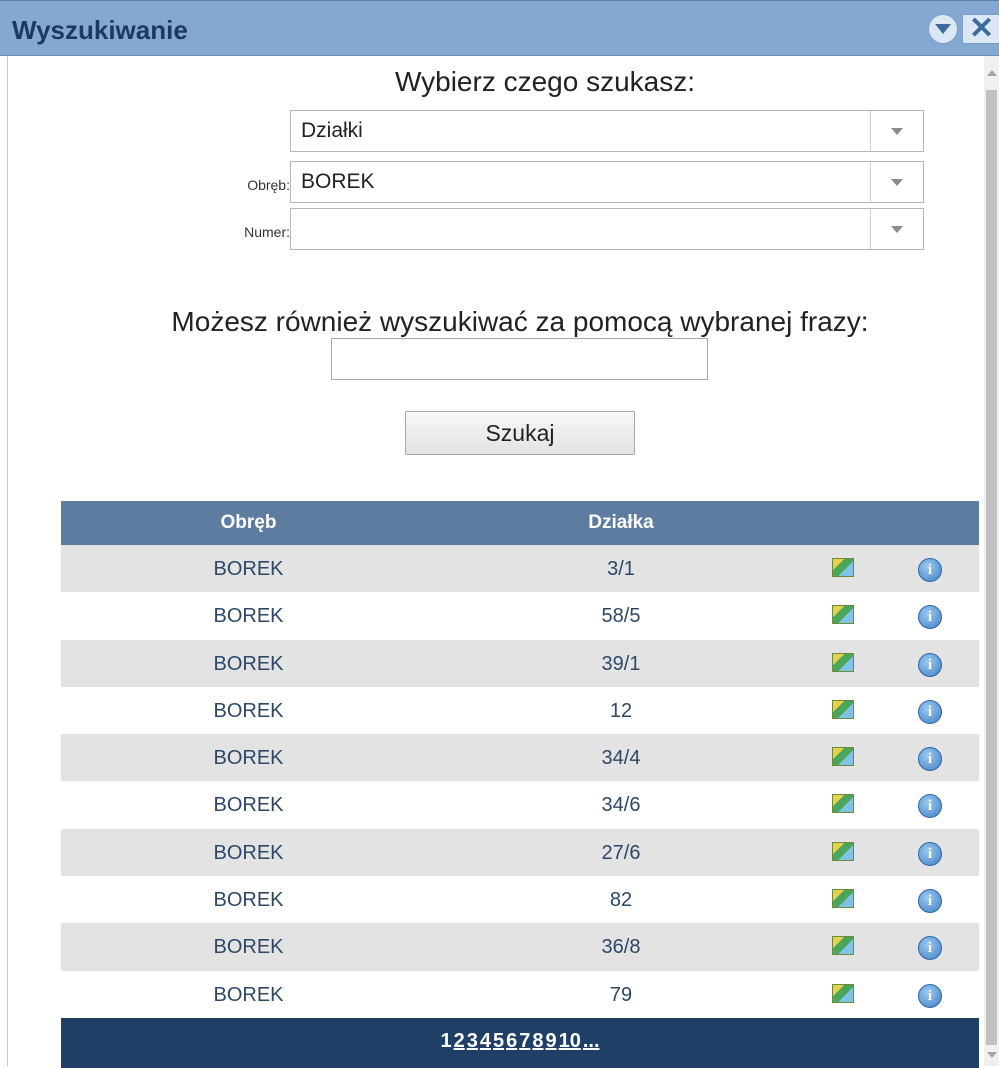  I want to click on page-link: 10, so click(570, 1041).